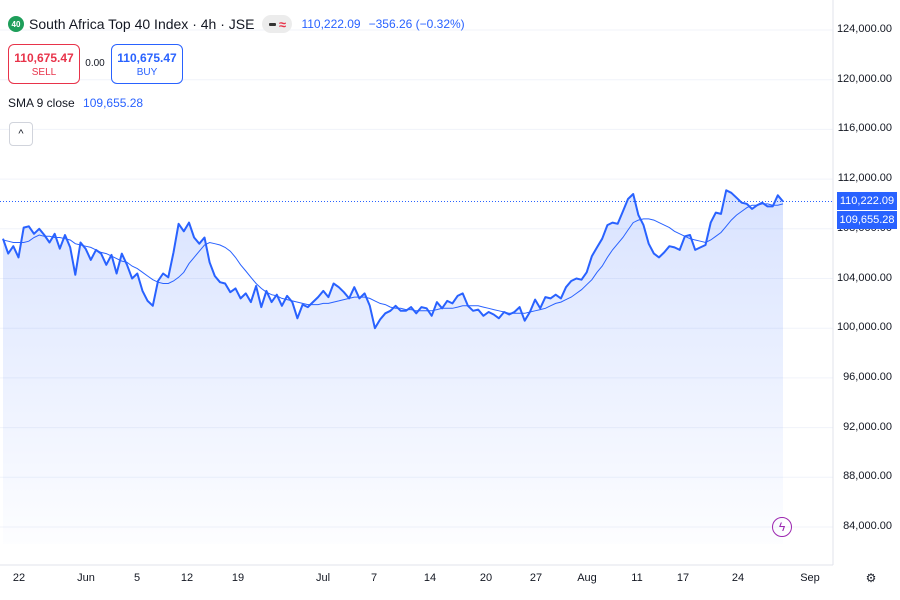 This screenshot has height=600, width=900. I want to click on symbol-logo-icon: 40, so click(16, 24).